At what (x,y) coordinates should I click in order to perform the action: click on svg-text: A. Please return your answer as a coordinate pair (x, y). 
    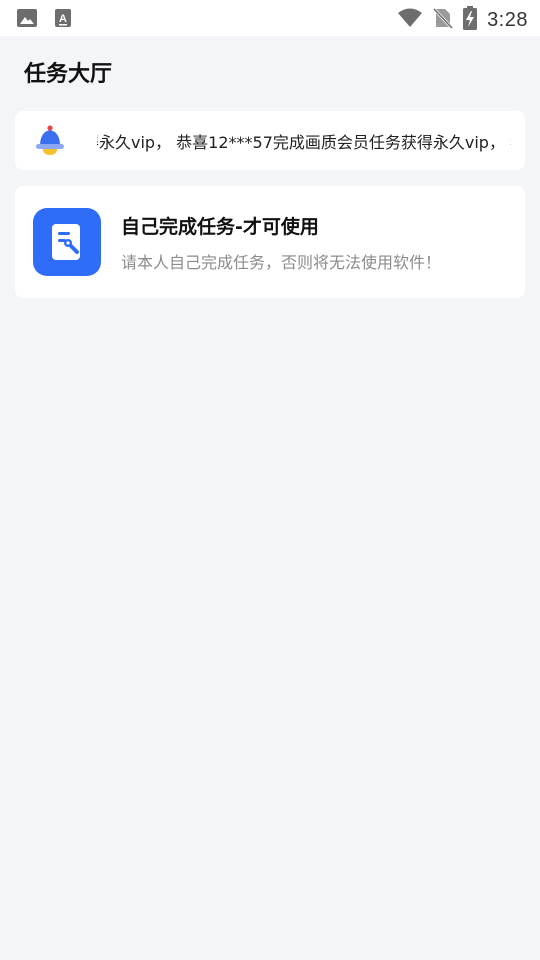
    Looking at the image, I should click on (63, 19).